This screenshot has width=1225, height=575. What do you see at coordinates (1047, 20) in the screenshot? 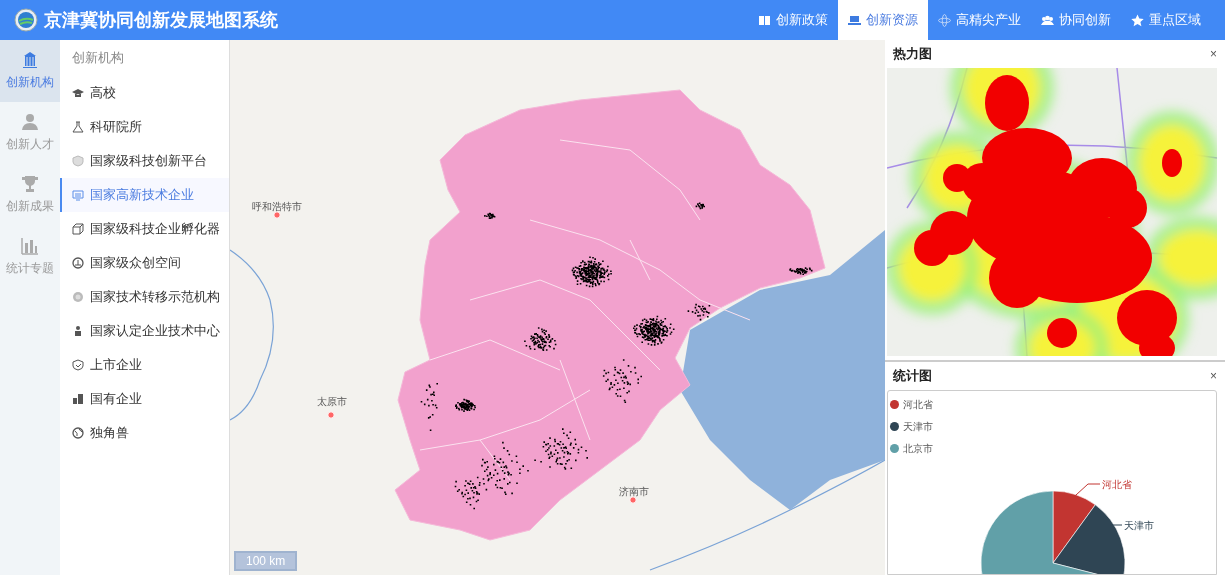
I see `people-icon` at bounding box center [1047, 20].